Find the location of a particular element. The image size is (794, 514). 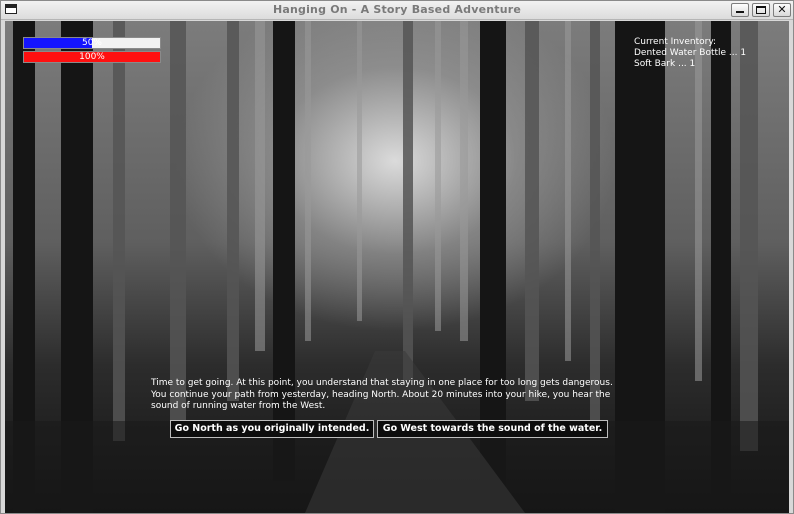

energy-bar: 50% is located at coordinates (92, 43).